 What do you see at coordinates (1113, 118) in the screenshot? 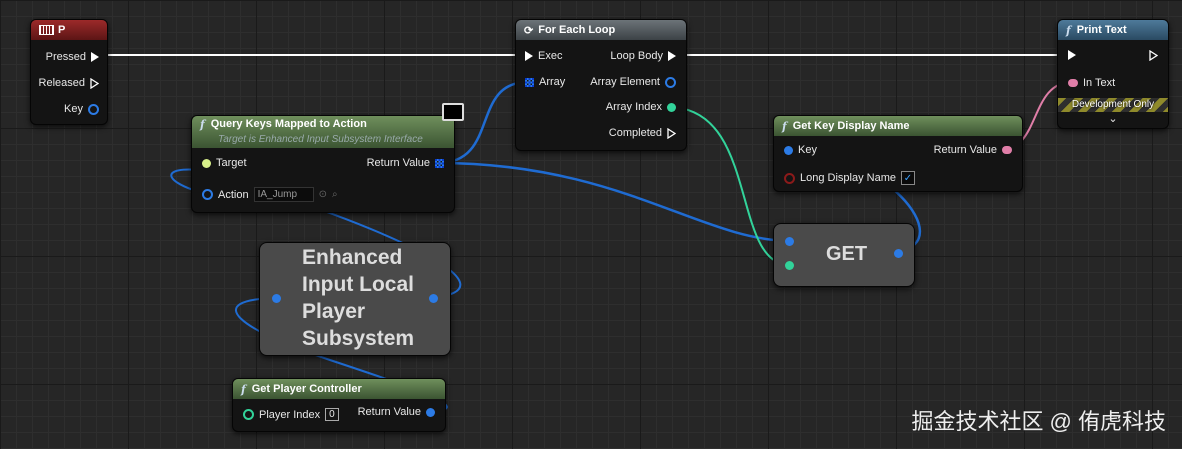
I see `expand-arrow-icon: ⌄` at bounding box center [1113, 118].